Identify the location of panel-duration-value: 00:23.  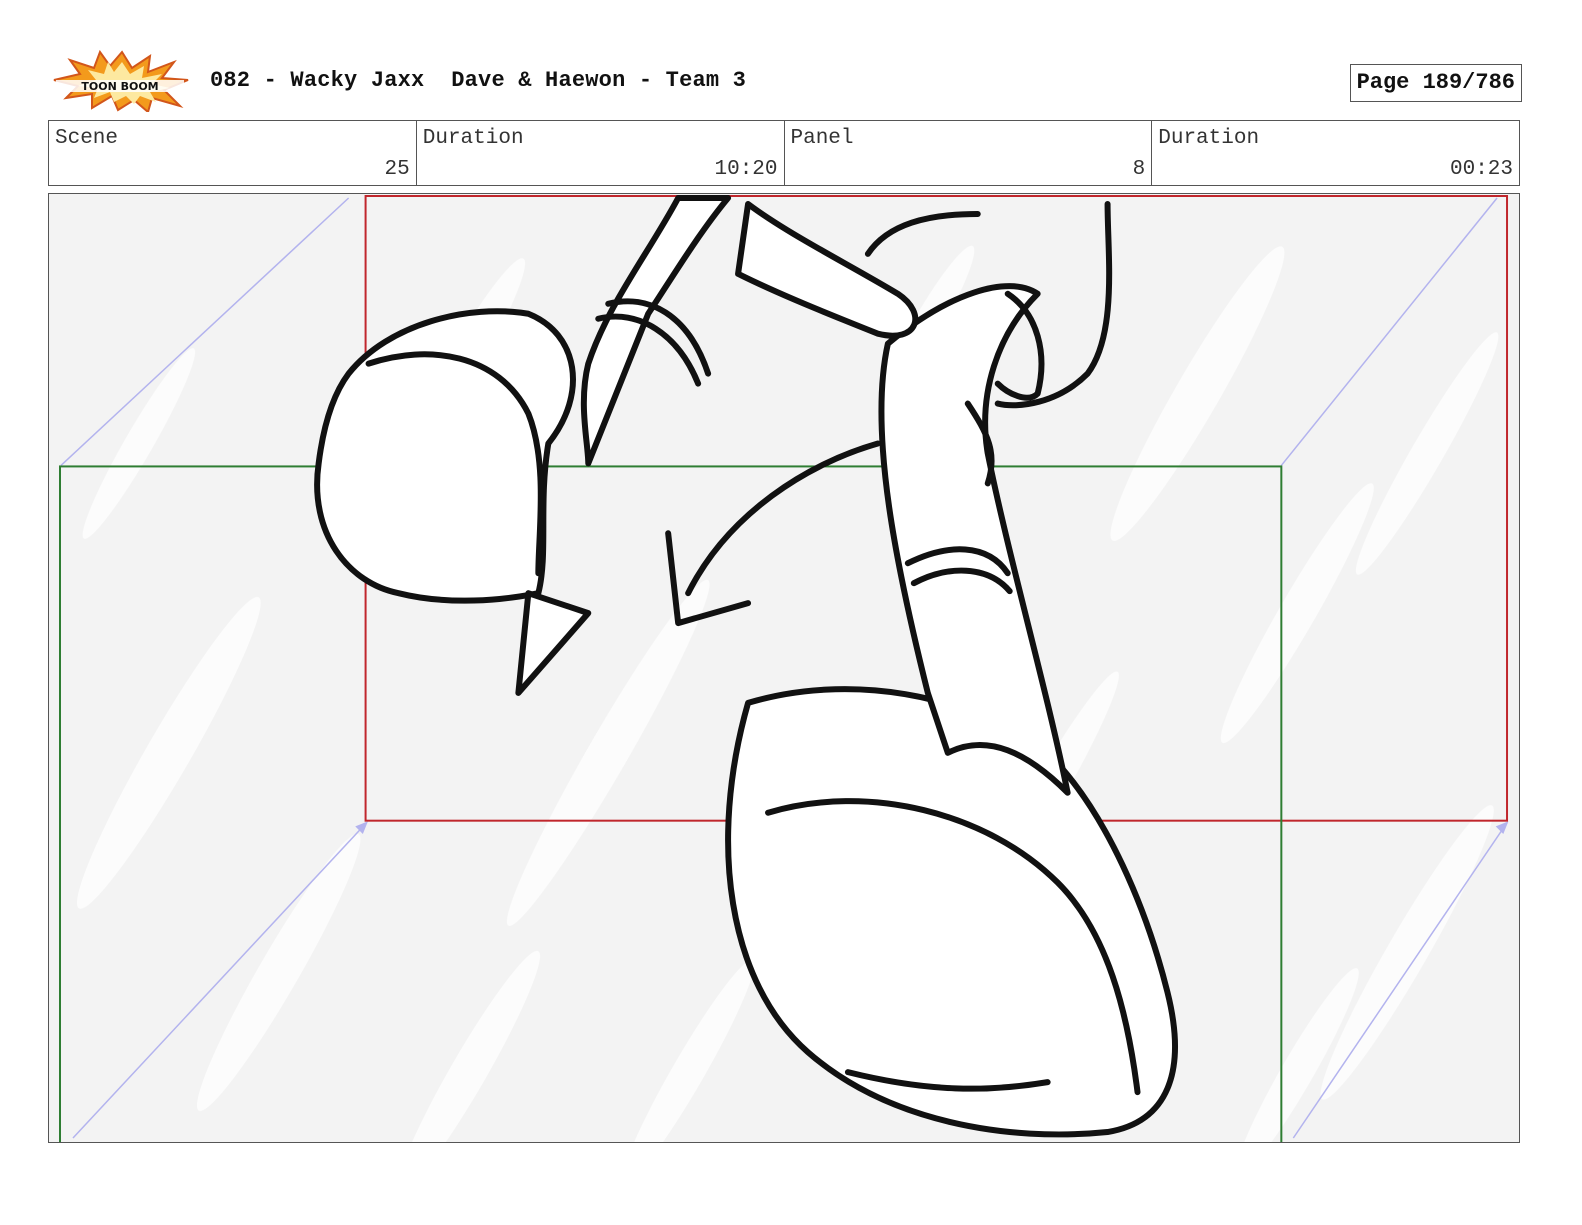
(1481, 169).